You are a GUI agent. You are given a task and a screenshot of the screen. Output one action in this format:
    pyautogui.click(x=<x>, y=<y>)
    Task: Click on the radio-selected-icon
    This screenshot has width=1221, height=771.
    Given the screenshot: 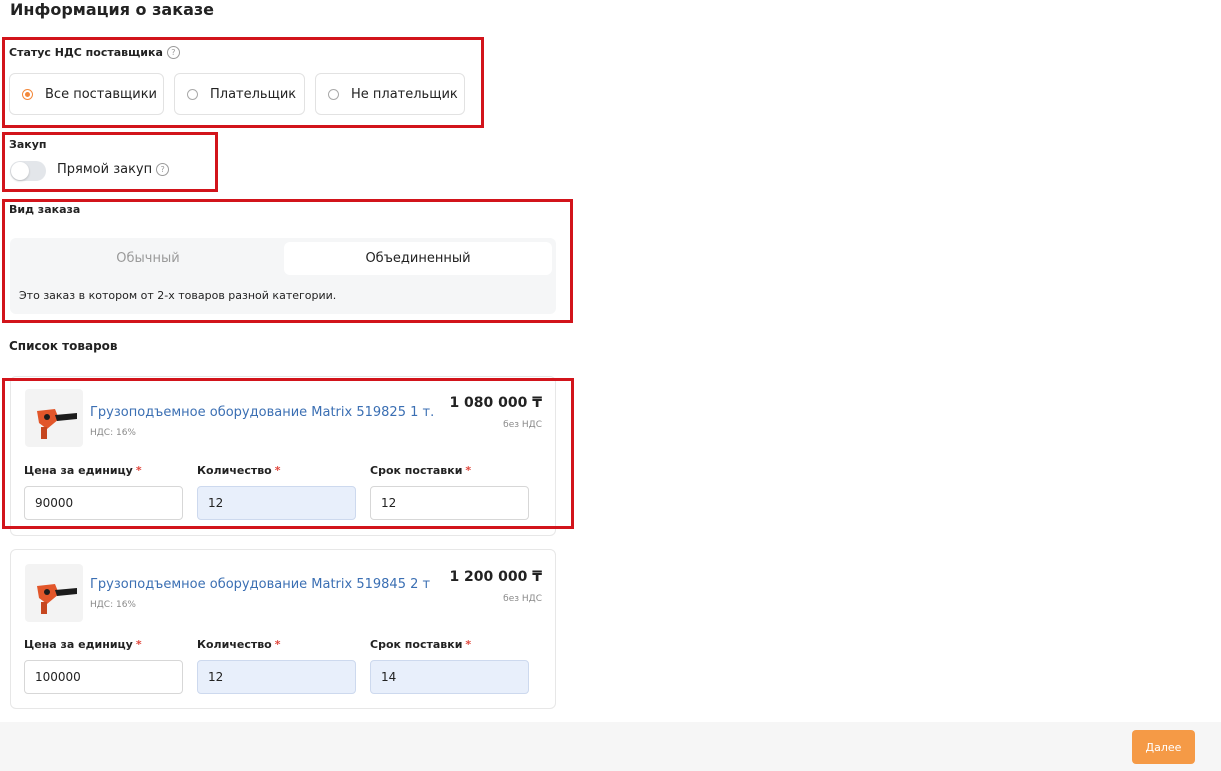 What is the action you would take?
    pyautogui.click(x=27, y=94)
    